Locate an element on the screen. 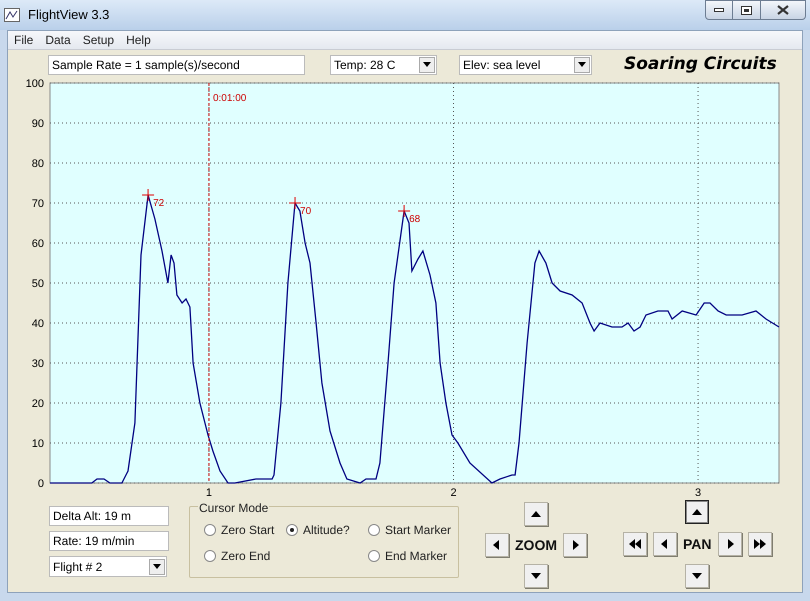 This screenshot has height=601, width=810. minimize-button is located at coordinates (719, 10).